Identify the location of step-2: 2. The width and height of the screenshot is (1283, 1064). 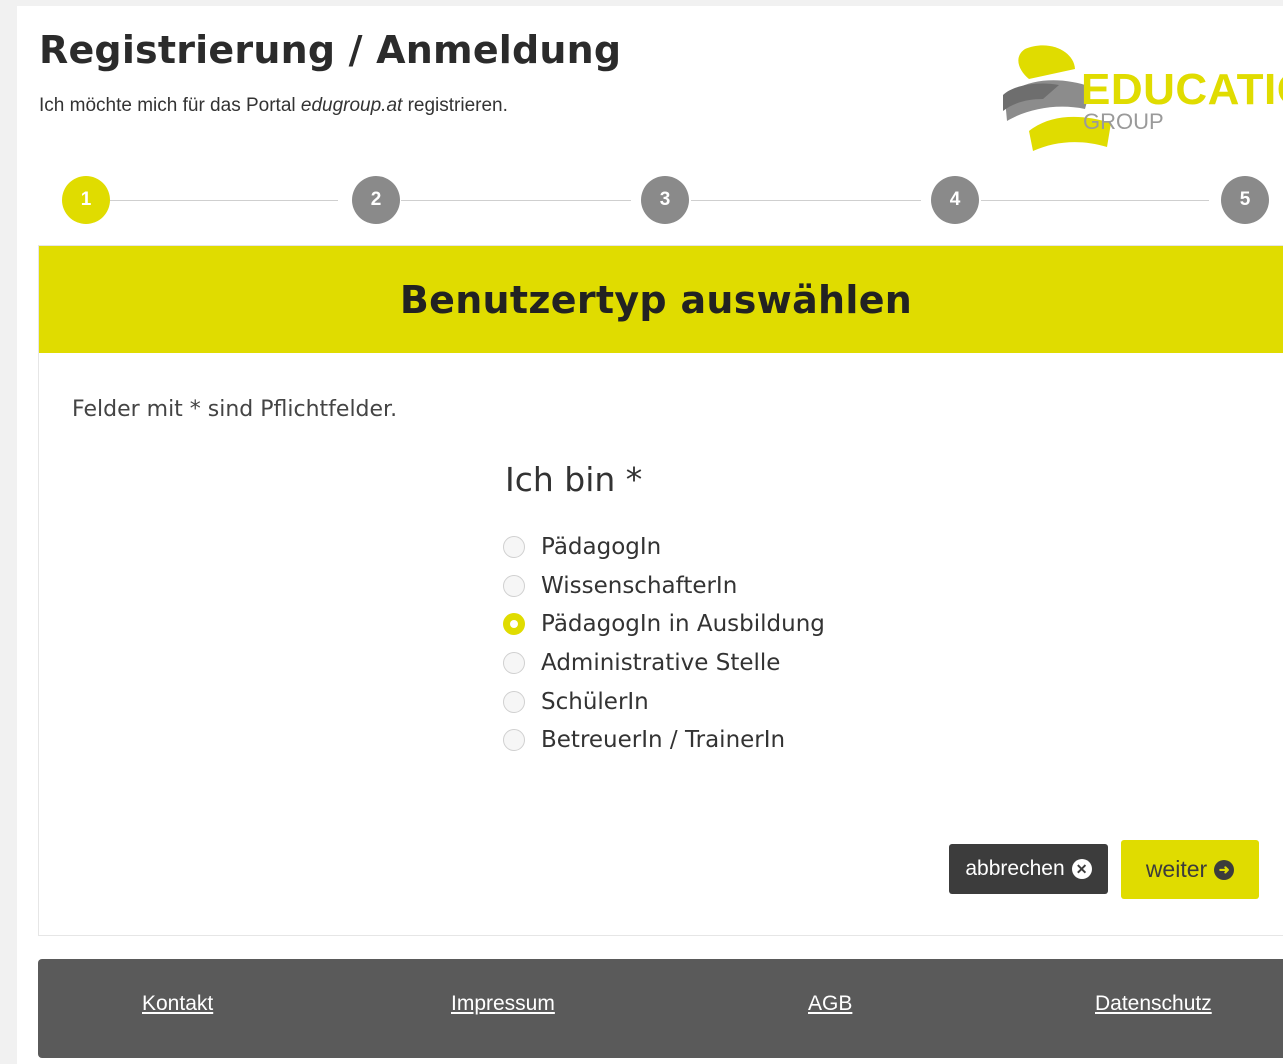
(376, 200).